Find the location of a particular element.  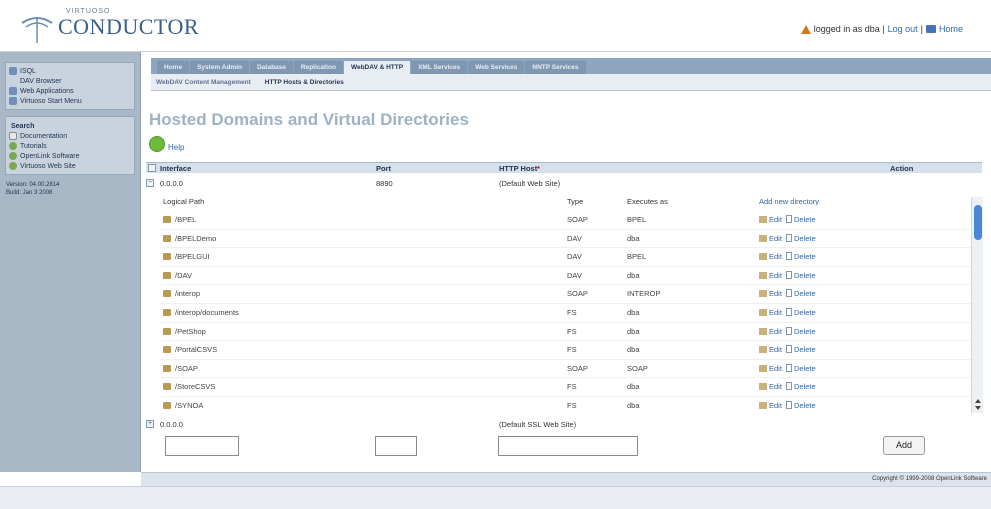

sidebar-item-virtuoso-site: Virtuoso Web Site is located at coordinates (70, 166).